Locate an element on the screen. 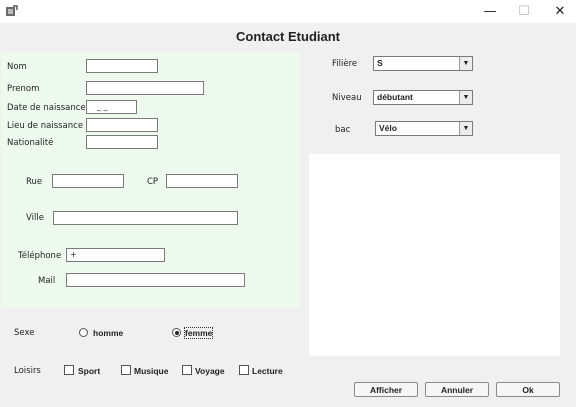 The height and width of the screenshot is (407, 576). java-app-icon is located at coordinates (12, 10).